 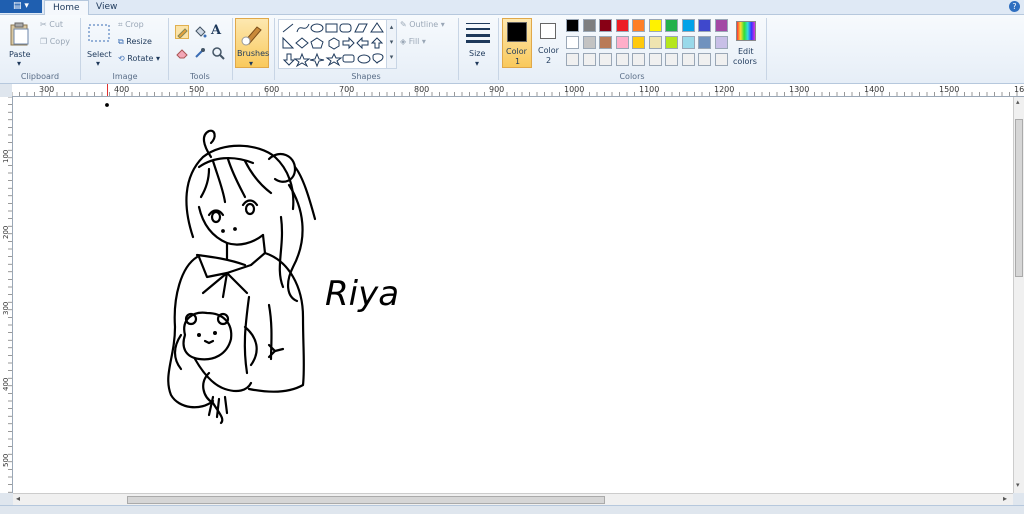 What do you see at coordinates (799, 89) in the screenshot?
I see `ruler-label: 1300` at bounding box center [799, 89].